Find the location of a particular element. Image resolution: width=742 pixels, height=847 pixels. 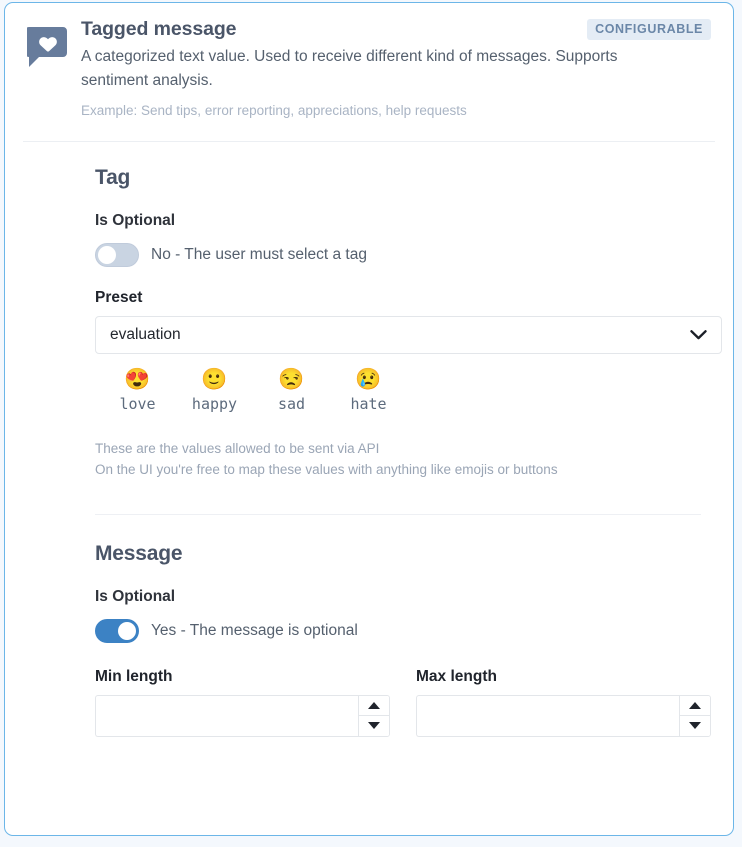

value-label: love is located at coordinates (137, 403).